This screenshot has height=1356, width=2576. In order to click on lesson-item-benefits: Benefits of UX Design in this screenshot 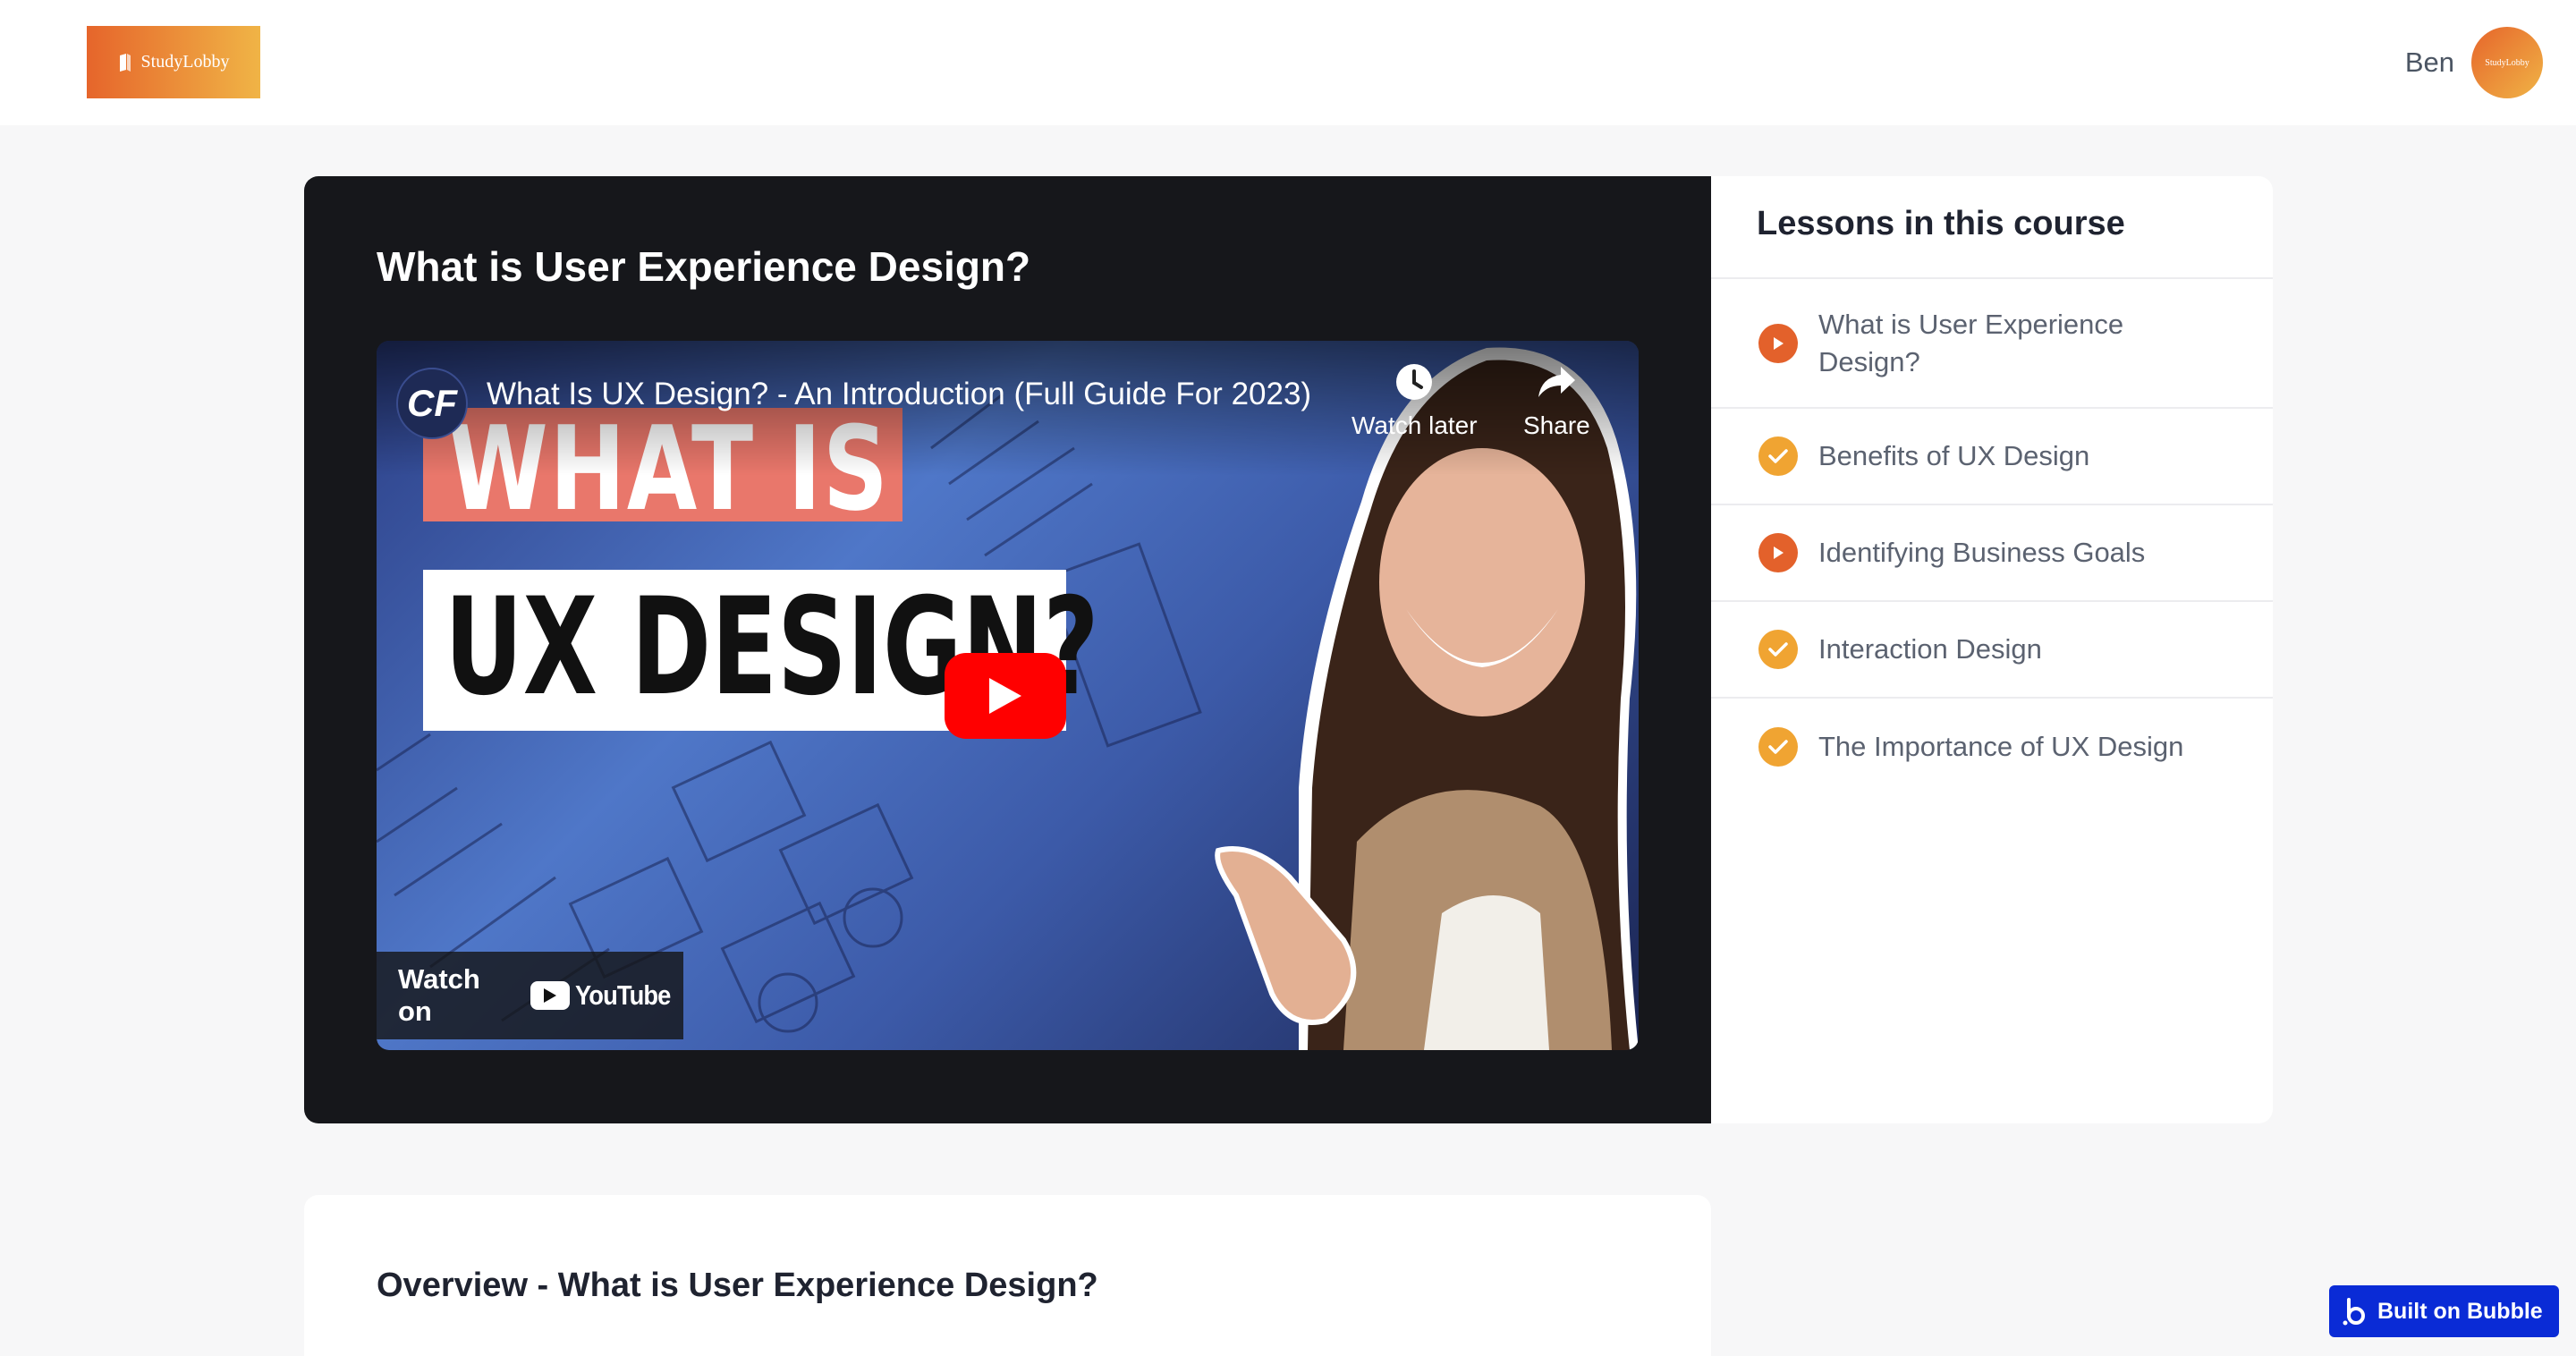, I will do `click(1992, 457)`.